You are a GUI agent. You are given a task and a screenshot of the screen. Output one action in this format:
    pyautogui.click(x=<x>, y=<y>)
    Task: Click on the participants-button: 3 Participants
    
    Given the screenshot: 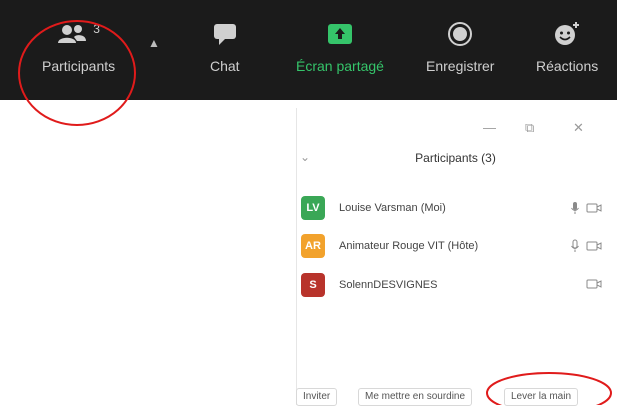 What is the action you would take?
    pyautogui.click(x=78, y=47)
    